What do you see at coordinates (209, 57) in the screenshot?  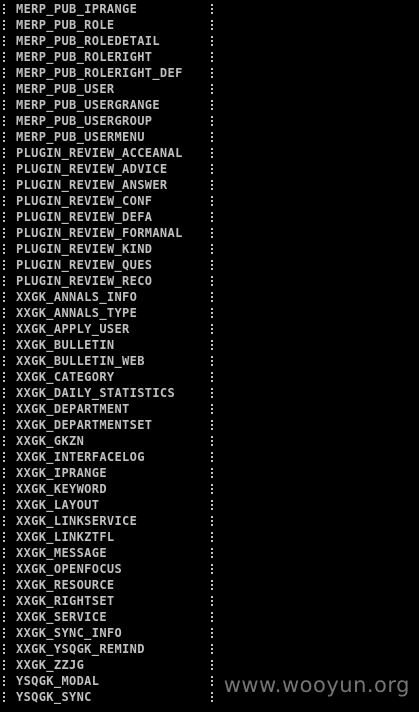 I see `table-row: MERP_PUB_ROLERIGHT` at bounding box center [209, 57].